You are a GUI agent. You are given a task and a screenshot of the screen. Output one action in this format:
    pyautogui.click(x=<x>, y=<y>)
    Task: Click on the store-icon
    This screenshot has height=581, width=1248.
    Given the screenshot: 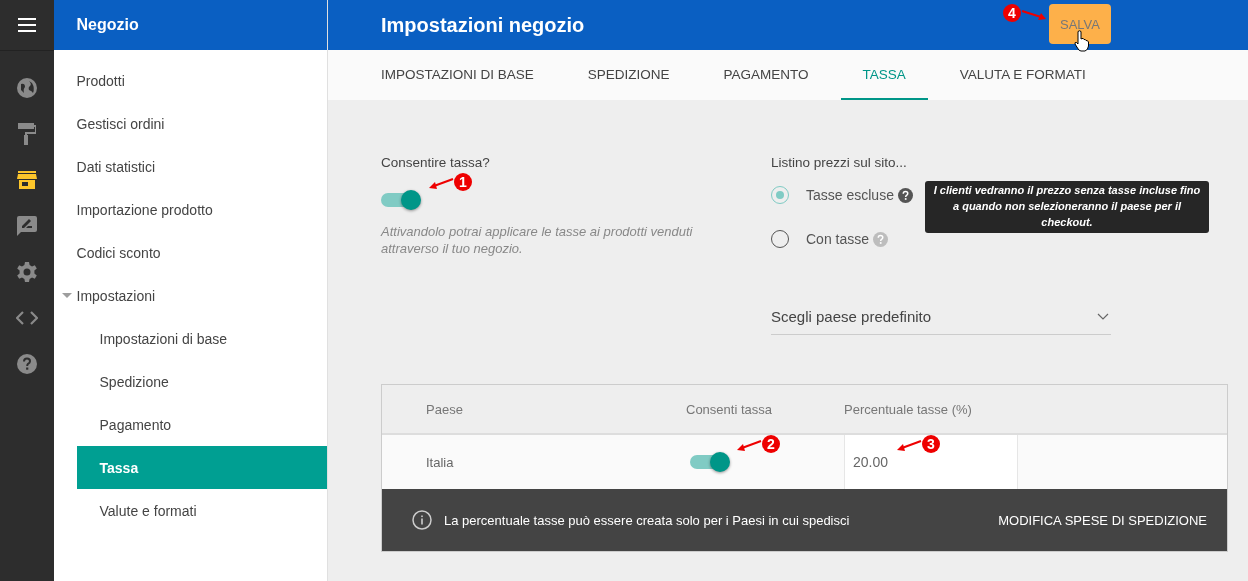 What is the action you would take?
    pyautogui.click(x=26, y=180)
    